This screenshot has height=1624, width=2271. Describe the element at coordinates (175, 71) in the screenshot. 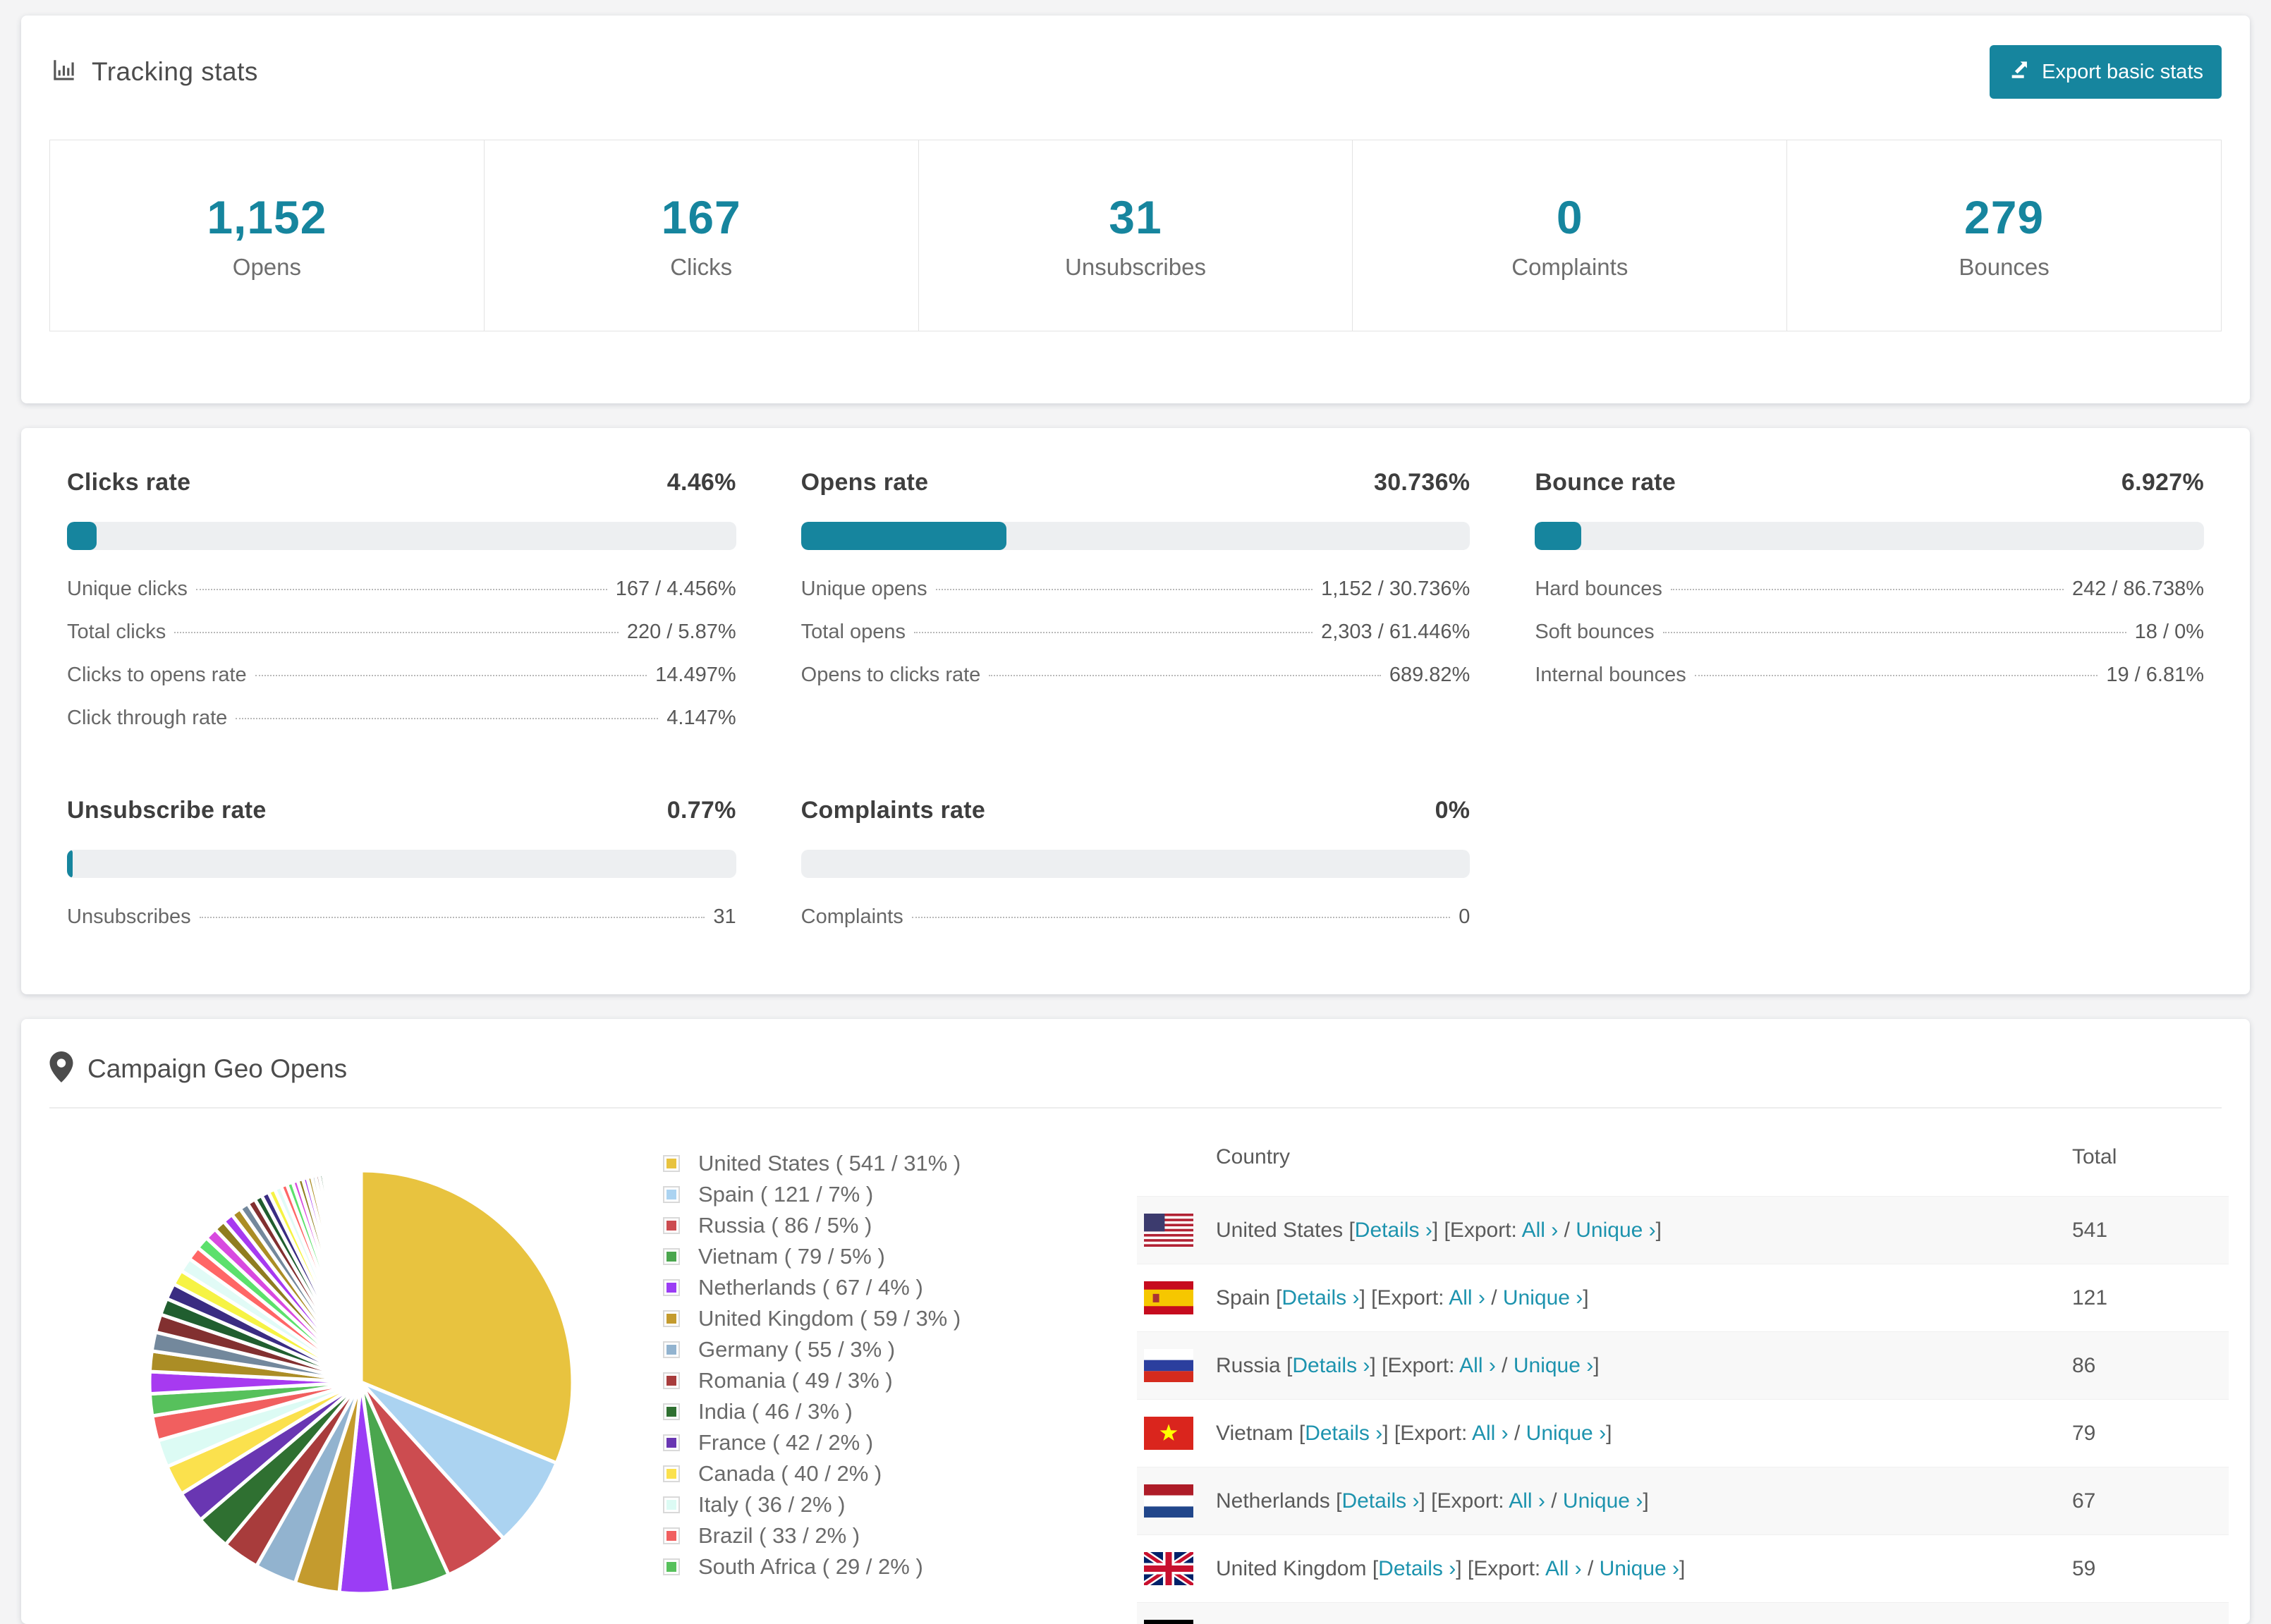

I see `page-title: Tracking stats` at that location.